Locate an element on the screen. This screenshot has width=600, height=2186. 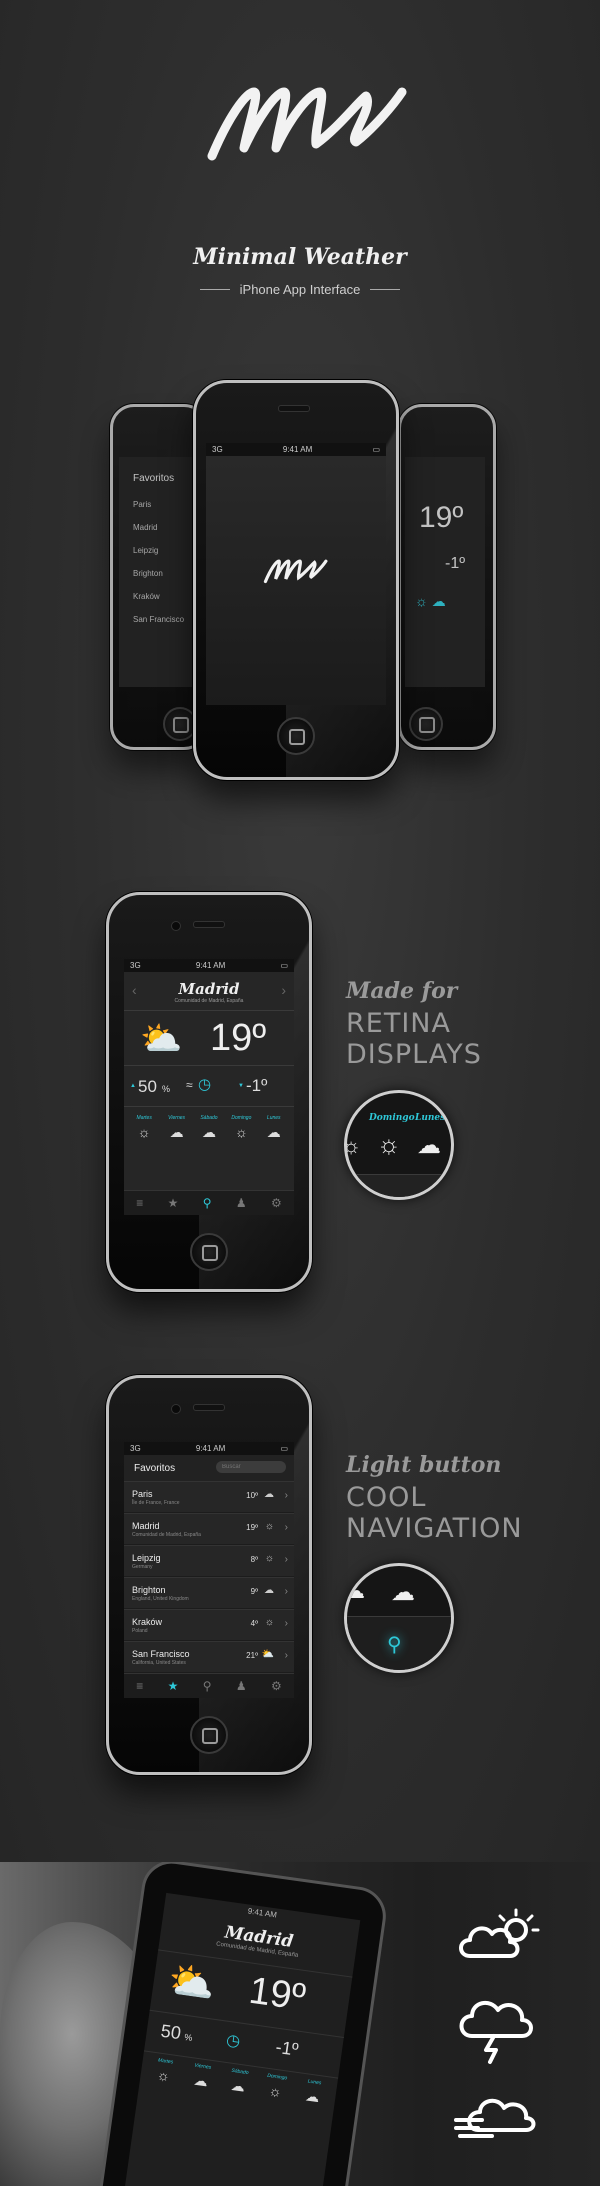
min-temperature: -1º is located at coordinates (257, 1085).